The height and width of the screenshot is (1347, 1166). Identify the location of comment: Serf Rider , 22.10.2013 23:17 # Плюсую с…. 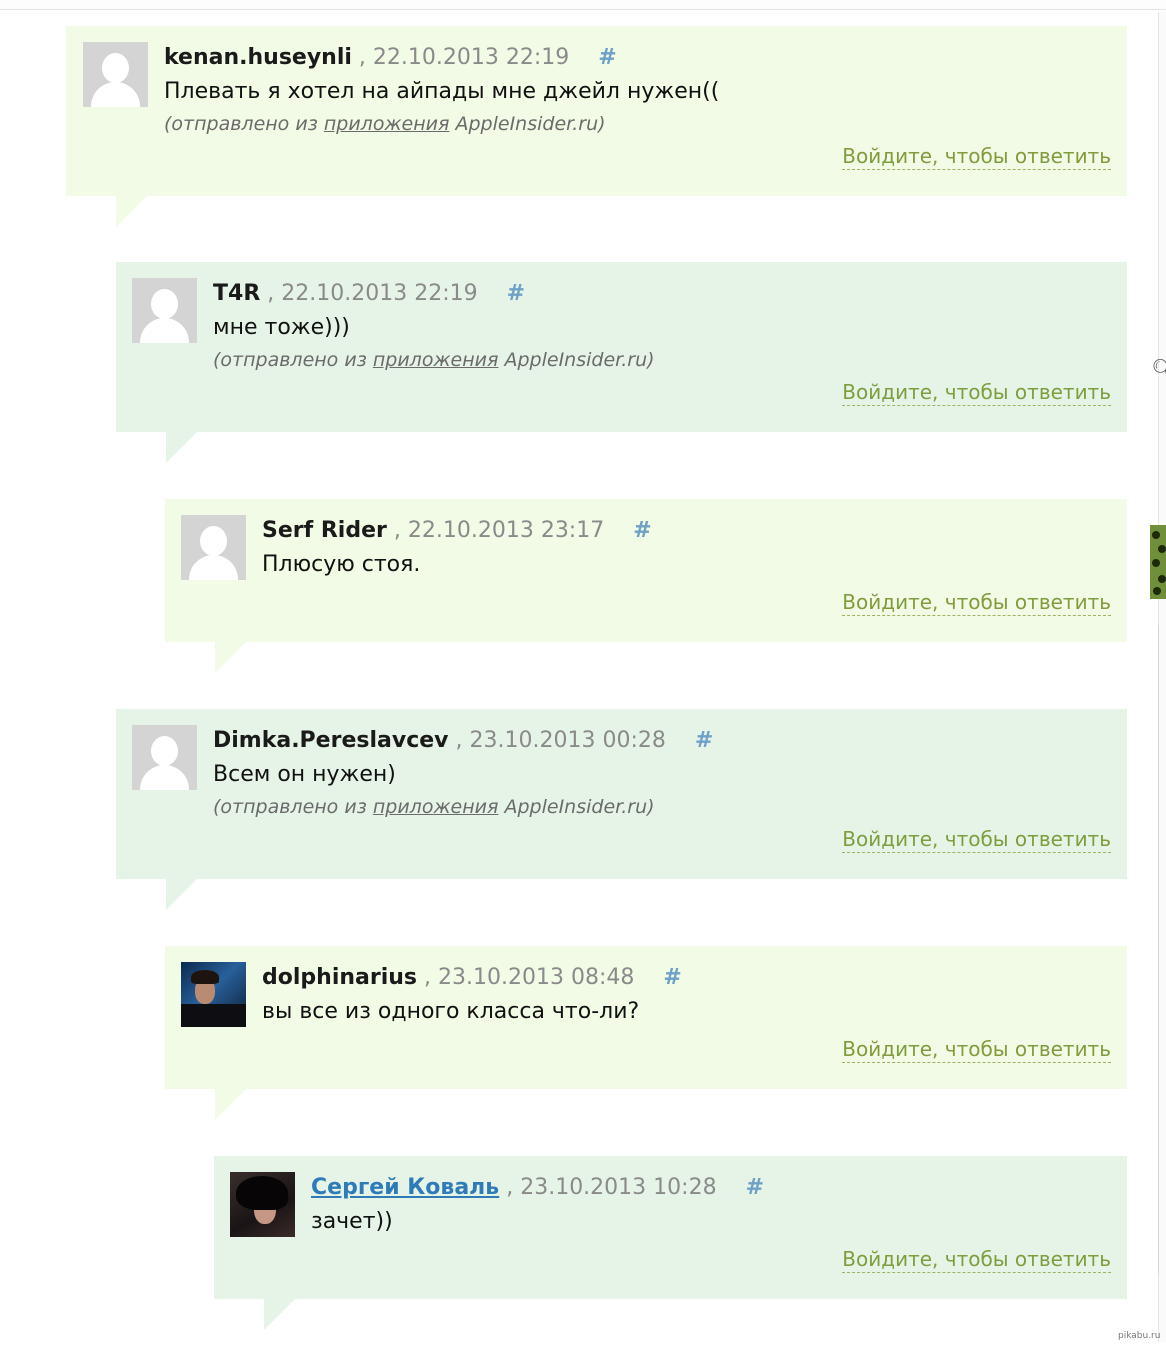
(646, 586).